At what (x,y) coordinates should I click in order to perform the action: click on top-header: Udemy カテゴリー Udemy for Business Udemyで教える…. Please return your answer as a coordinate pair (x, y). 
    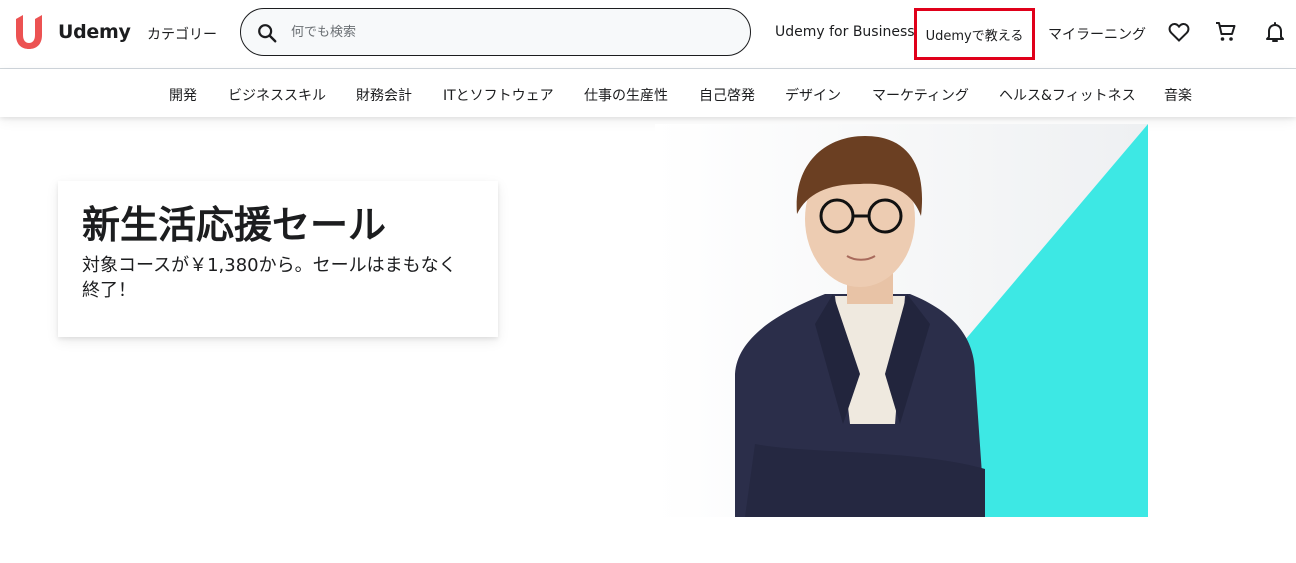
    Looking at the image, I should click on (648, 34).